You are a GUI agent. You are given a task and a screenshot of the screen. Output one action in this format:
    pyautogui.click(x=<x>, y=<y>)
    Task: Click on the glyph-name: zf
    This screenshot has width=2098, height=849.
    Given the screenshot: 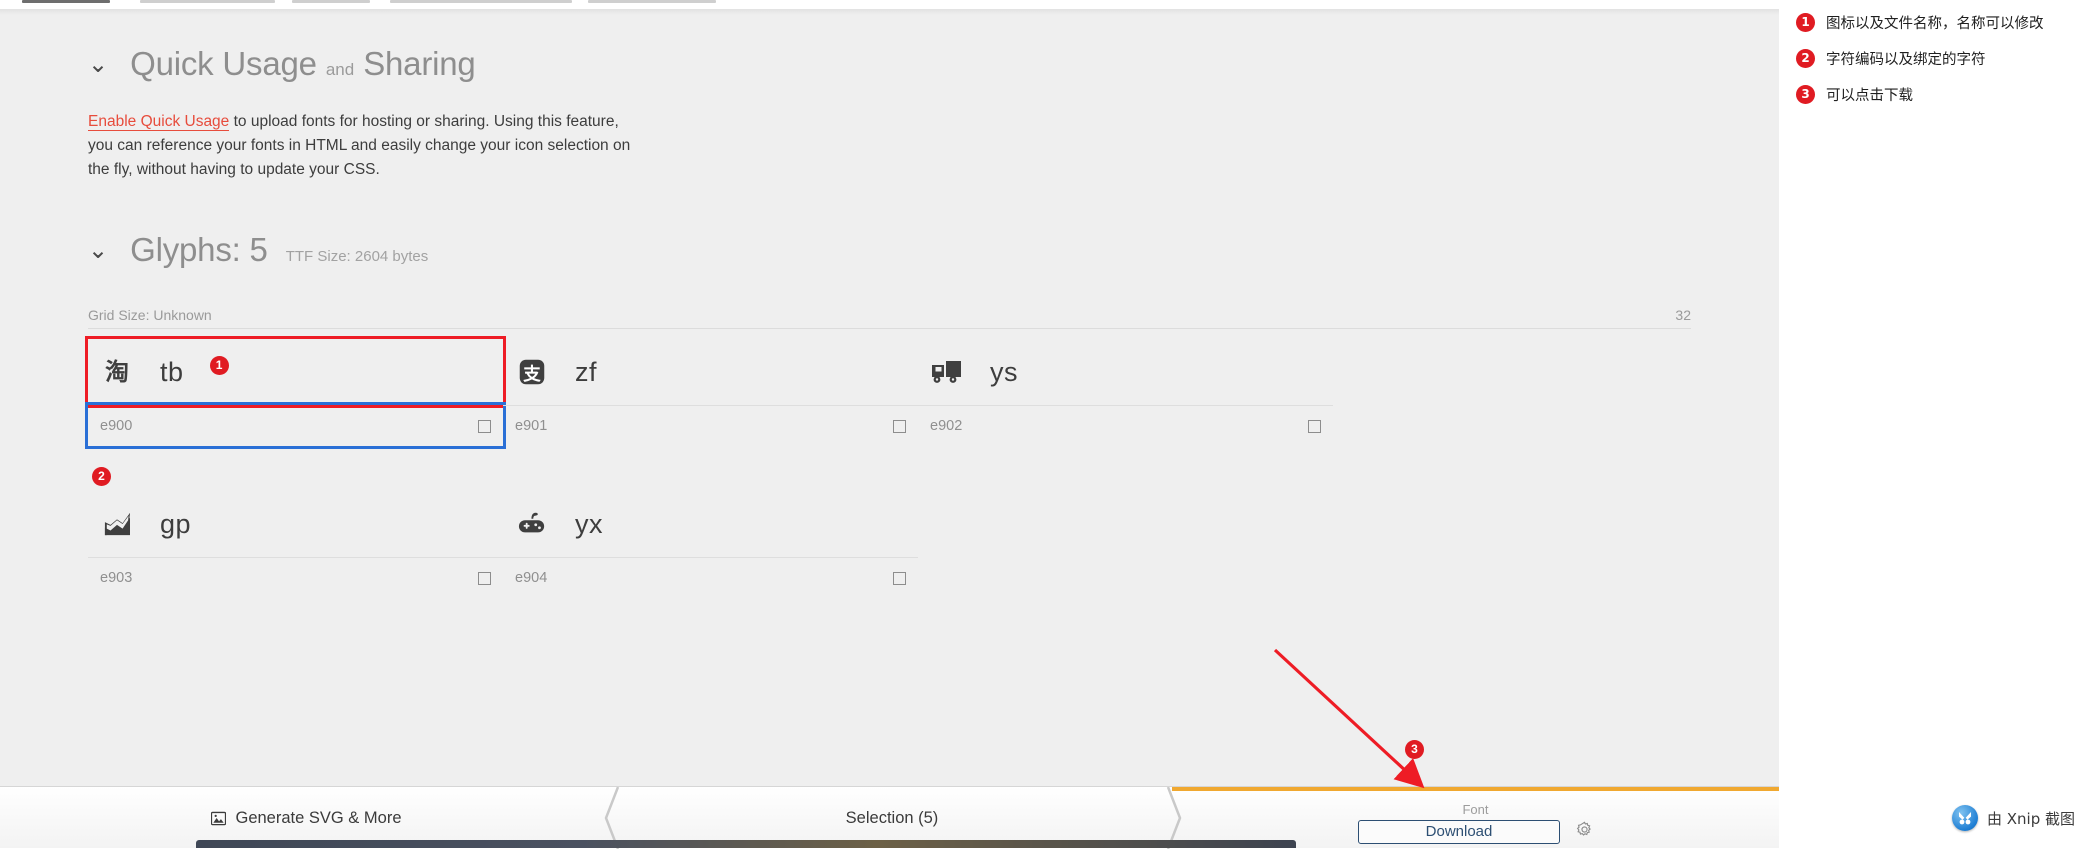 What is the action you would take?
    pyautogui.click(x=586, y=372)
    